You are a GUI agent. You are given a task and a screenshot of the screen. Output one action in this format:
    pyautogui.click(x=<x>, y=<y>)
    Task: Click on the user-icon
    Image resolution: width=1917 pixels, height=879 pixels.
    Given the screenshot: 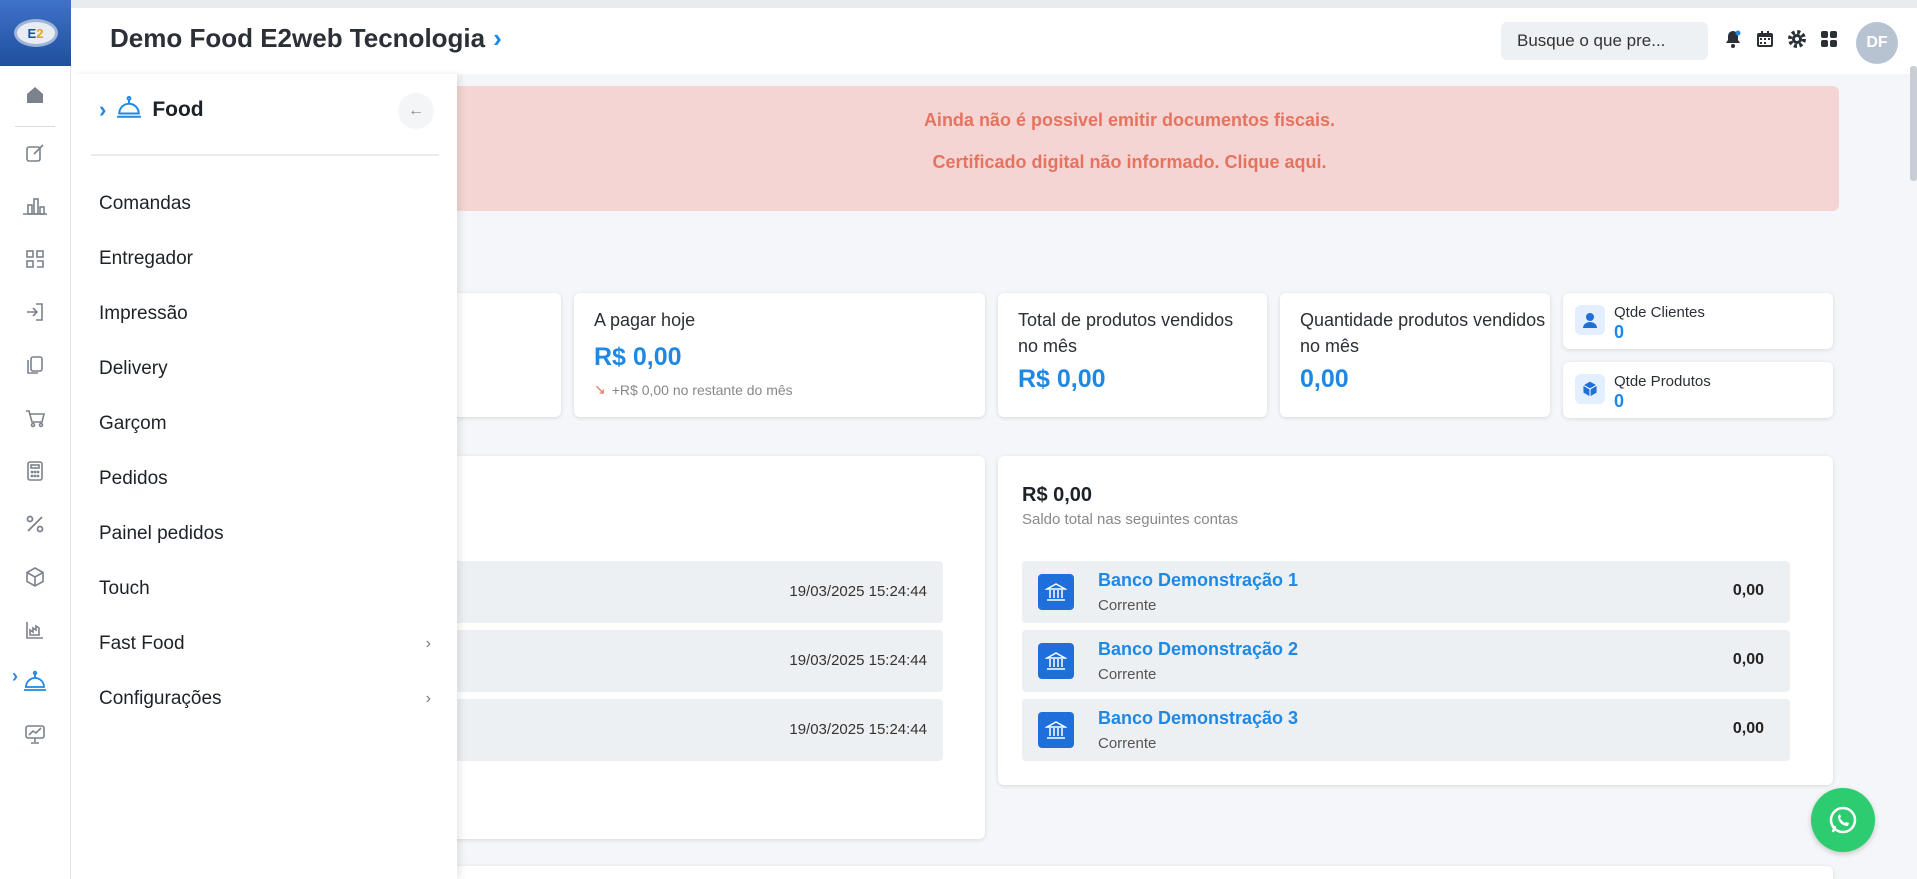 What is the action you would take?
    pyautogui.click(x=1590, y=320)
    